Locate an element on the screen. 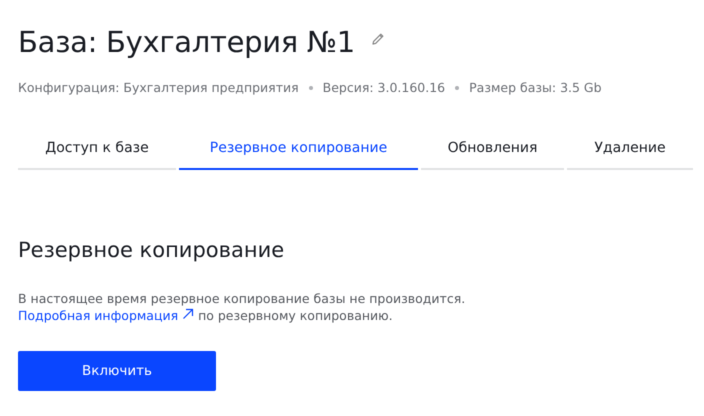  meta-info: Версия: 3.0.160.16 is located at coordinates (384, 87).